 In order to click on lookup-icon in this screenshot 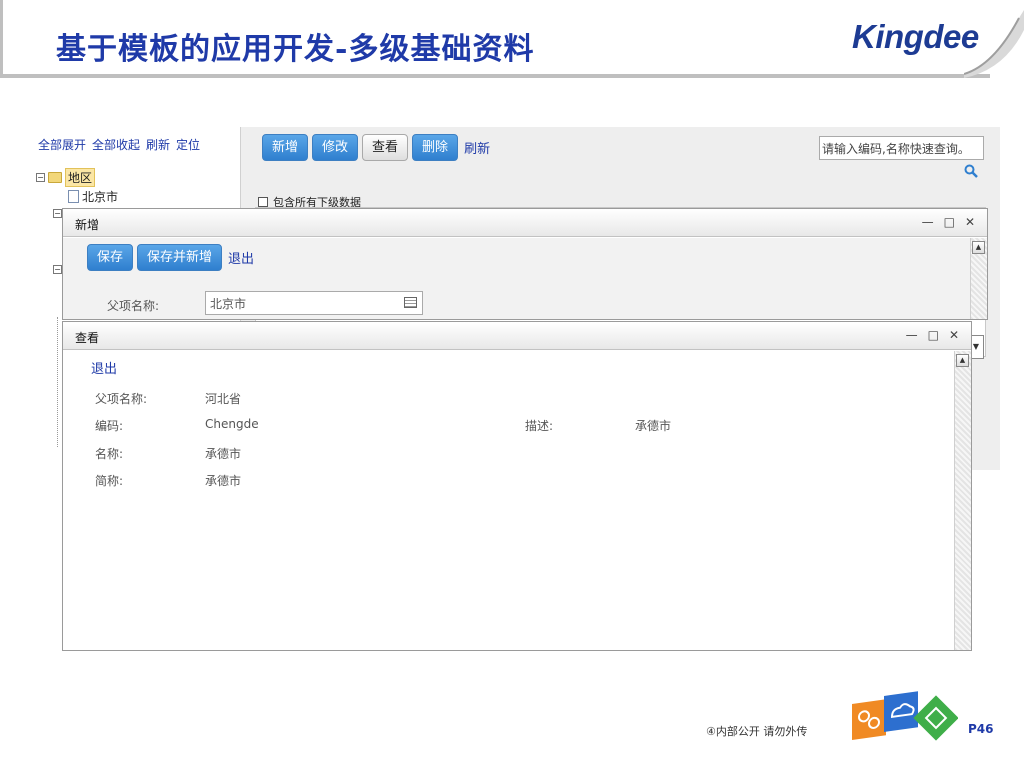, I will do `click(410, 302)`.